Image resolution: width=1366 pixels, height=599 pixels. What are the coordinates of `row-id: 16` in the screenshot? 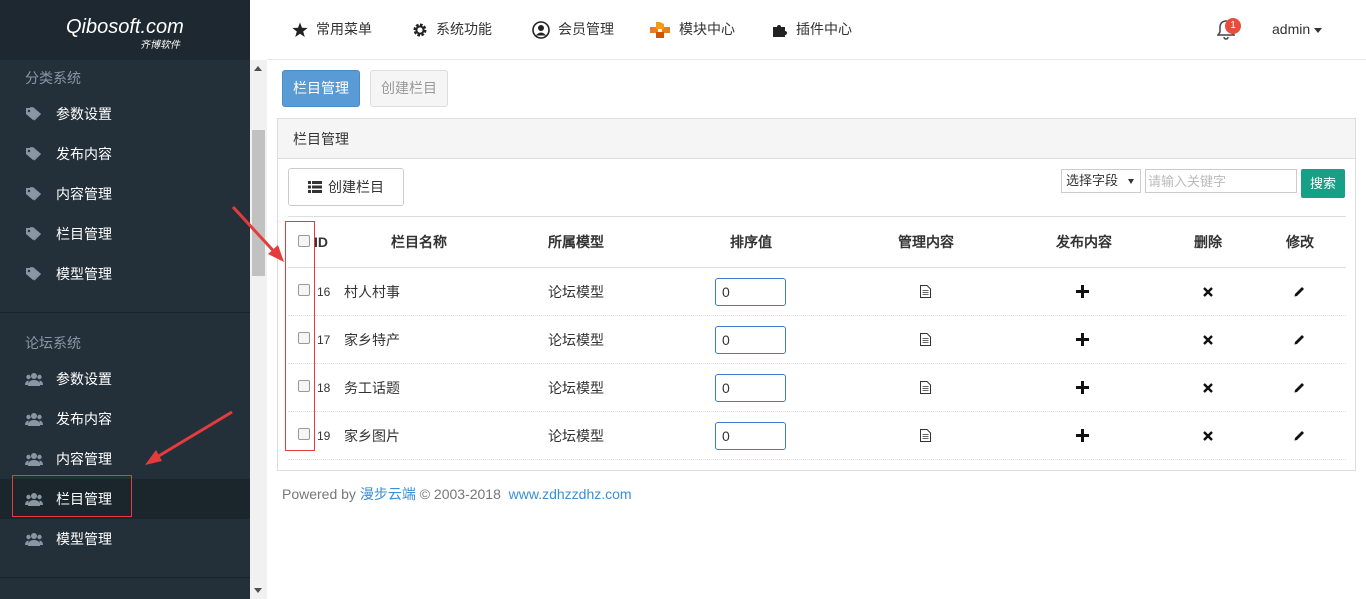 It's located at (324, 292).